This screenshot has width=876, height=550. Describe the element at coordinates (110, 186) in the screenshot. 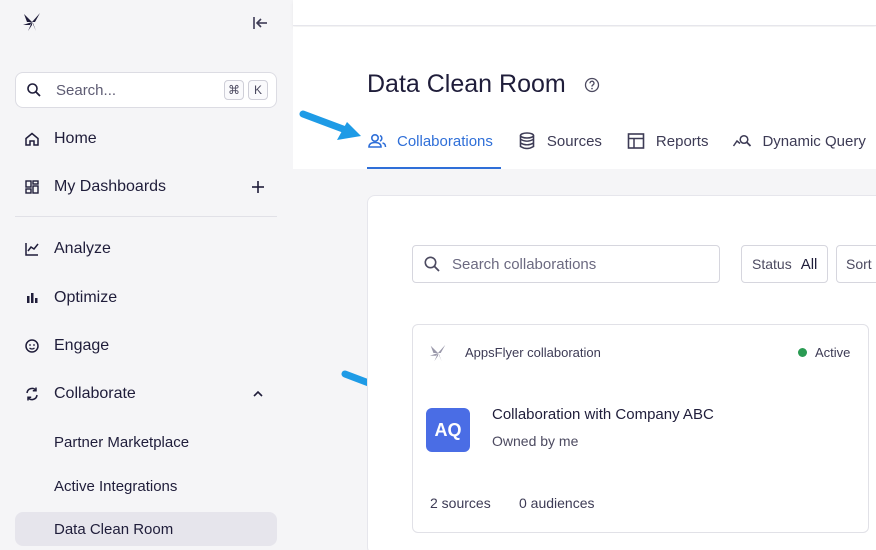

I see `sidebar-item-label: My Dashboards` at that location.